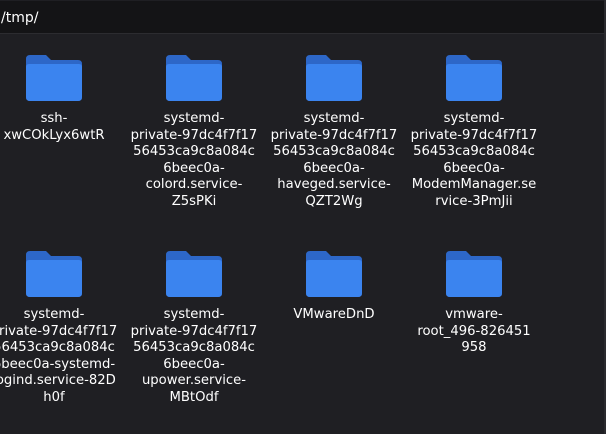  What do you see at coordinates (54, 127) in the screenshot?
I see `folder-label: ssh- xwCOkLyx6wtR` at bounding box center [54, 127].